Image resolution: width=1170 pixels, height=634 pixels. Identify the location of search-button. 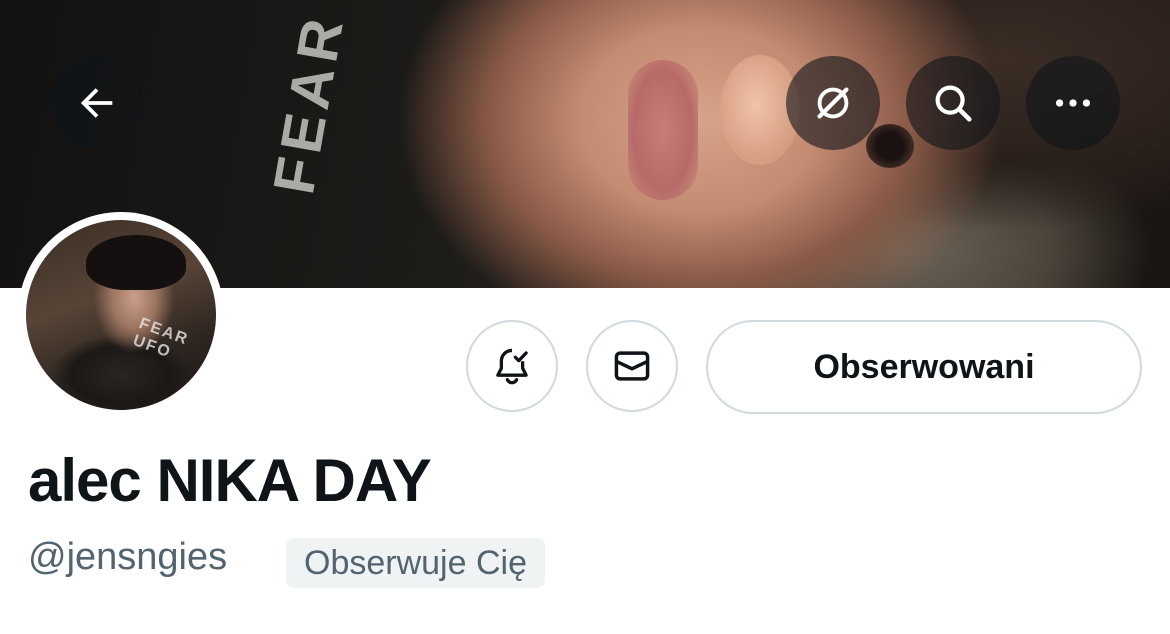
(953, 103).